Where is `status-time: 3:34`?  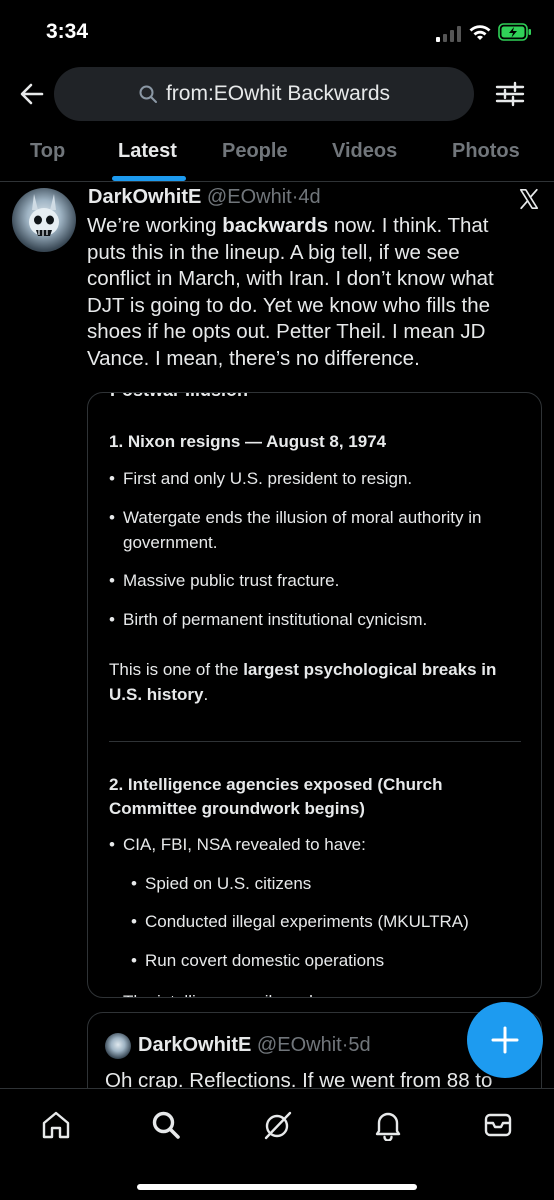 status-time: 3:34 is located at coordinates (67, 31).